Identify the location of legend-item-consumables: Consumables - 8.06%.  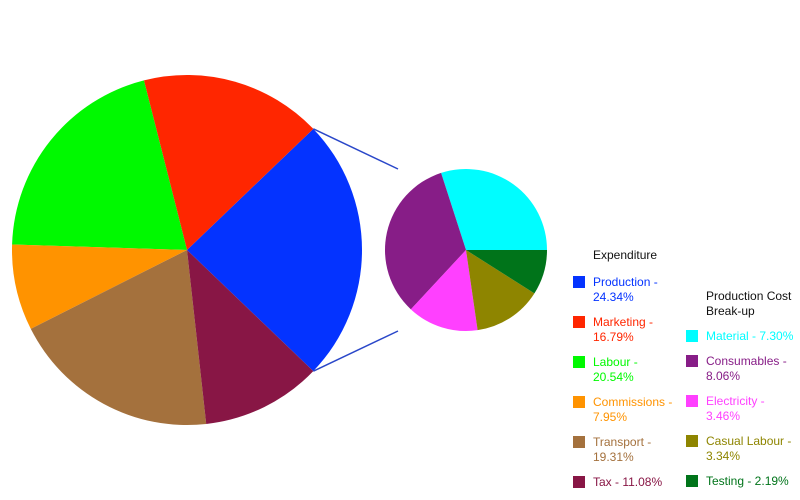
(743, 369).